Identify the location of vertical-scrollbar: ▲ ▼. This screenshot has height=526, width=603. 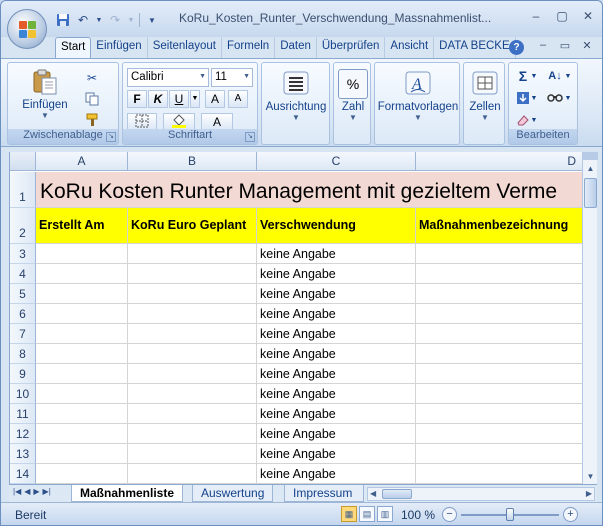
(590, 318).